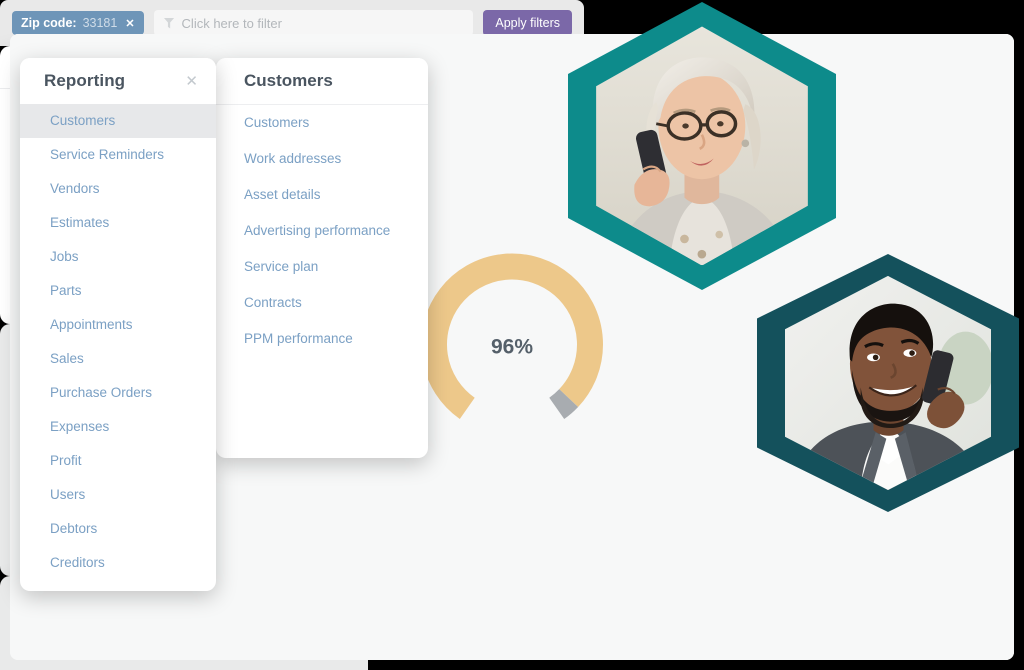  I want to click on filter-input-placeholder: Click here to filter, so click(231, 23).